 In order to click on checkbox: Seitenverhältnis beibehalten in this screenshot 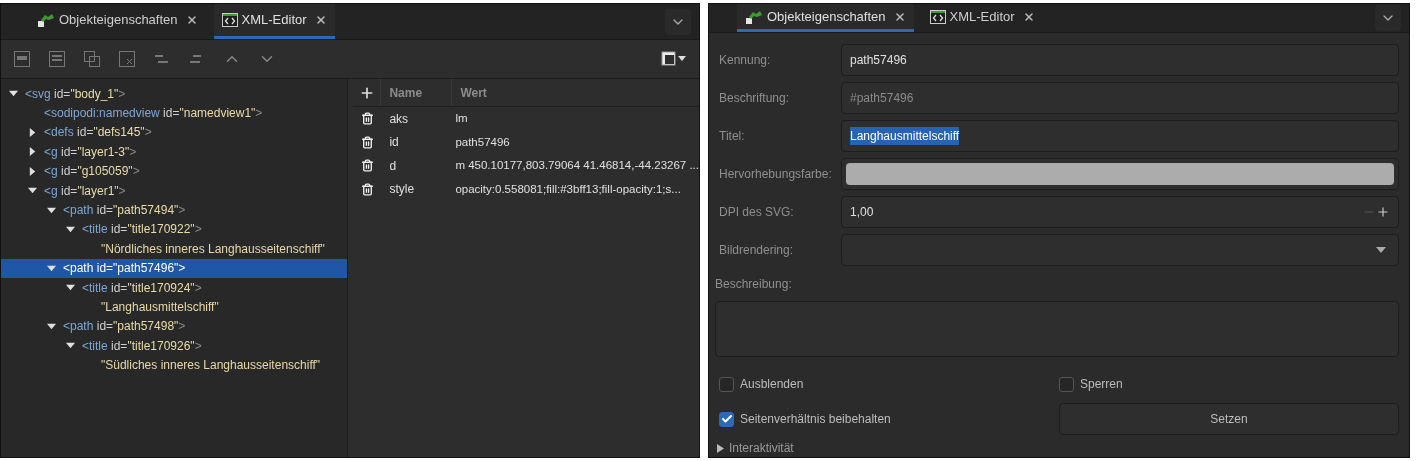, I will do `click(805, 419)`.